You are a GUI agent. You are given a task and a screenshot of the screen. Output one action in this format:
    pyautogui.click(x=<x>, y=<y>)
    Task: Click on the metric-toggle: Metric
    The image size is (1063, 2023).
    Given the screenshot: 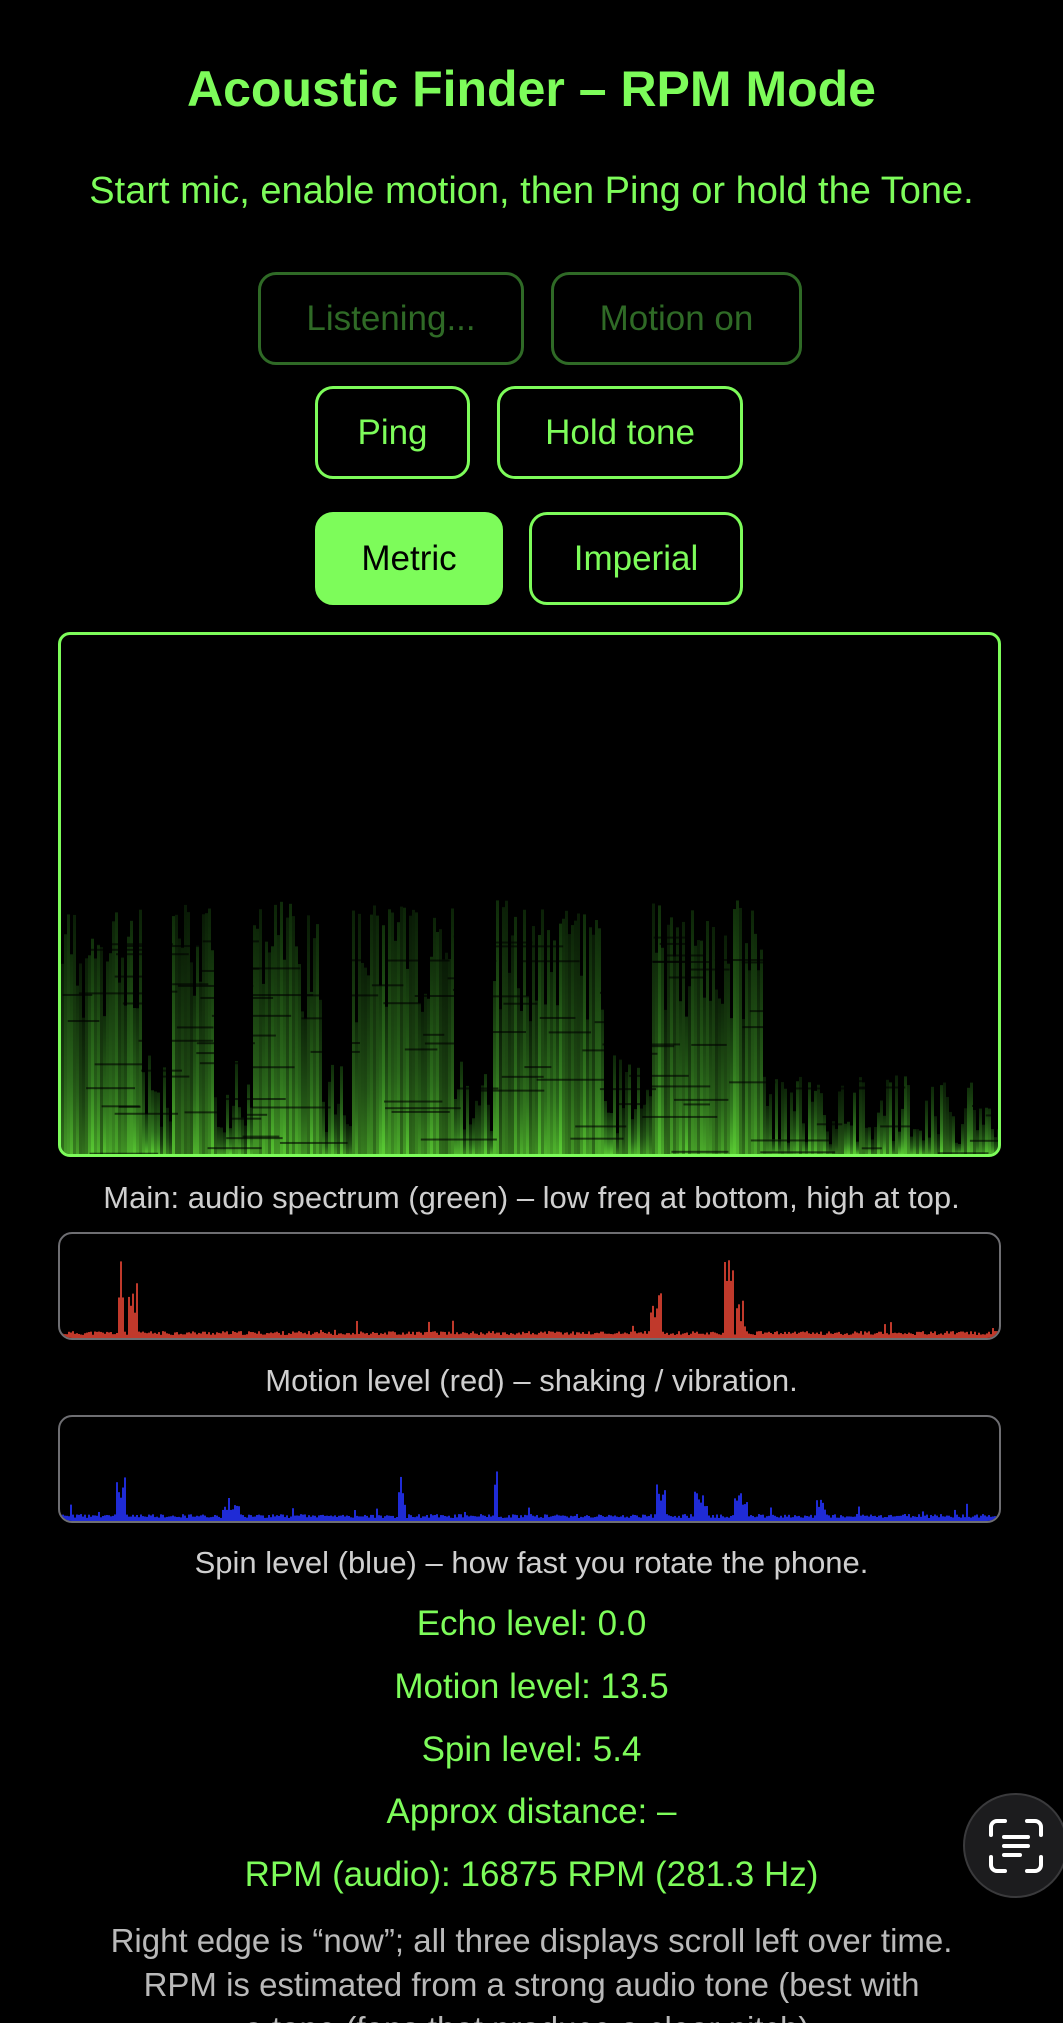 What is the action you would take?
    pyautogui.click(x=409, y=558)
    